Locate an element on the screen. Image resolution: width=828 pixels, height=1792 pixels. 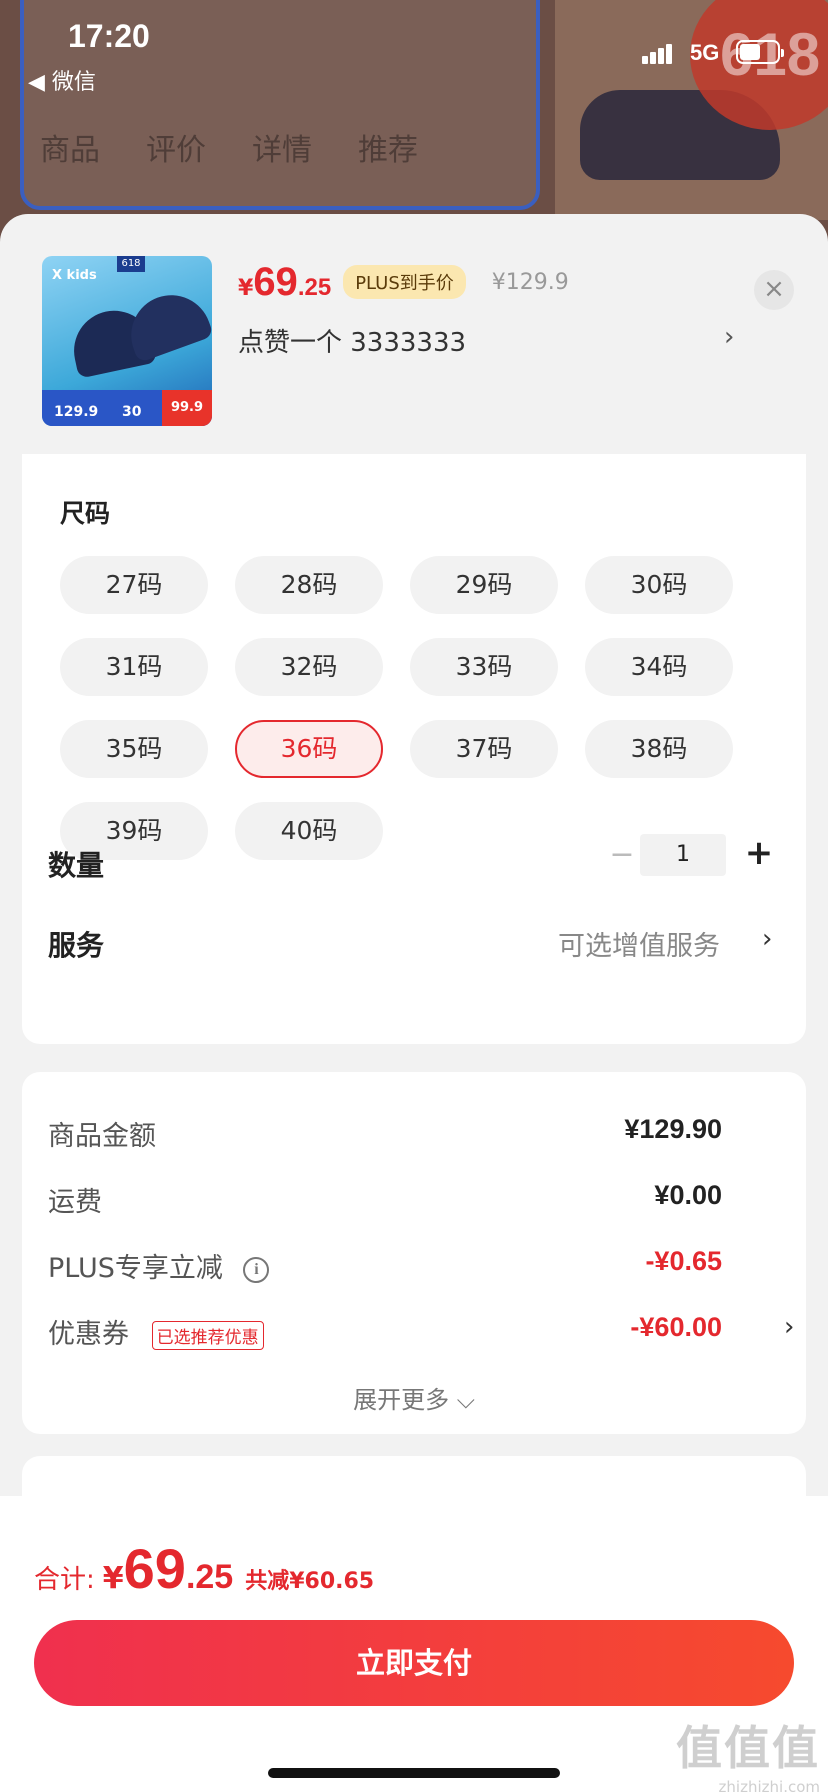
info-icon: i is located at coordinates (256, 1269).